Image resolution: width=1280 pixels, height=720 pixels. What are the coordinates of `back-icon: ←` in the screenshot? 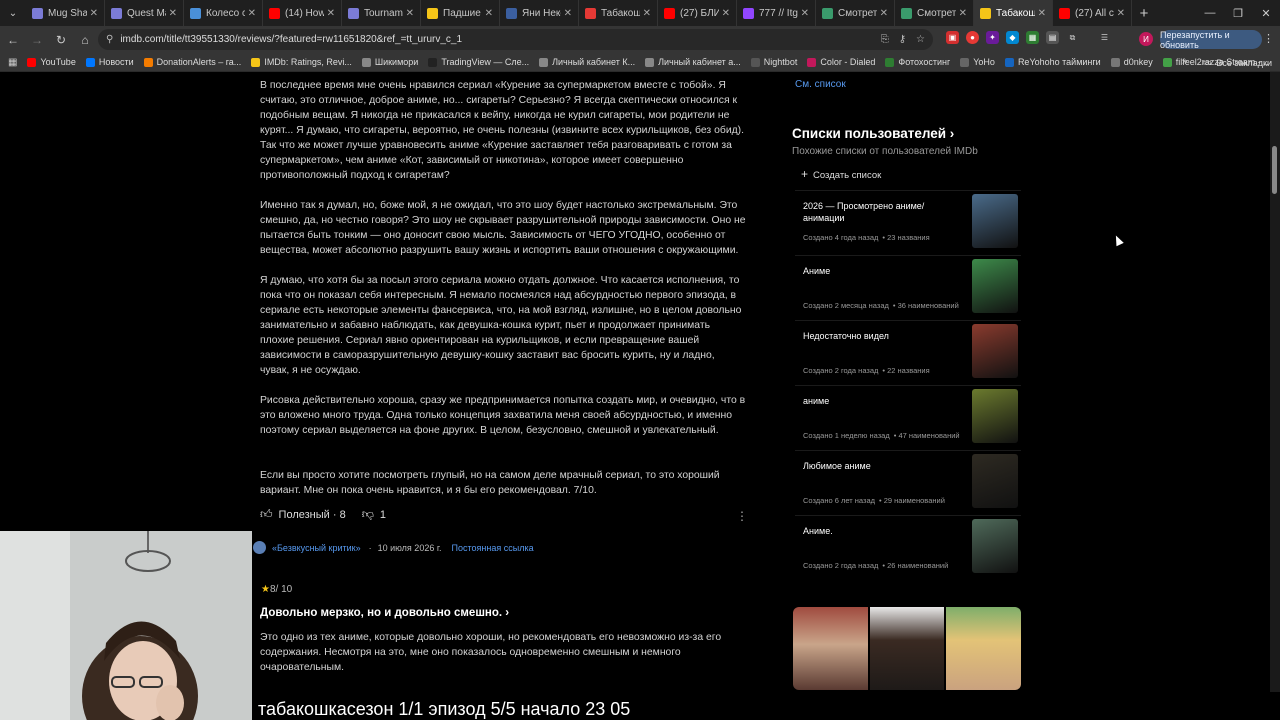 It's located at (13, 39).